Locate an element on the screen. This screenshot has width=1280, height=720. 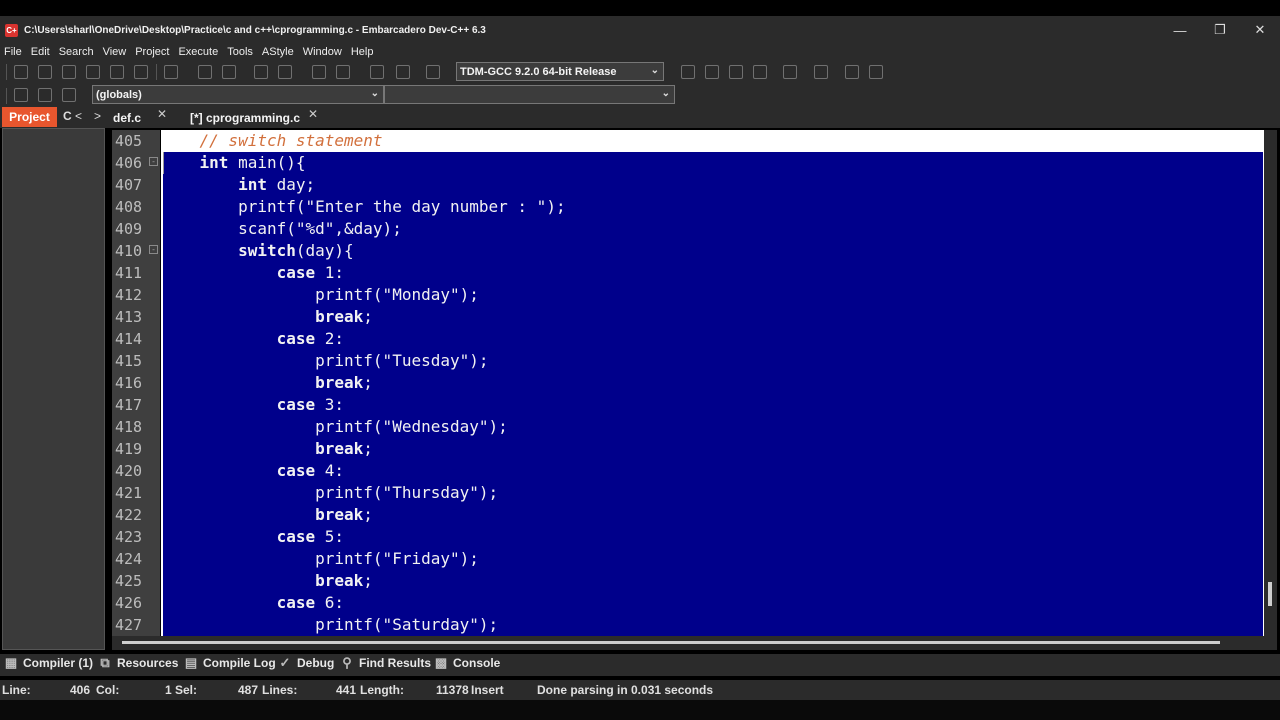
line-number: 422 is located at coordinates (136, 515).